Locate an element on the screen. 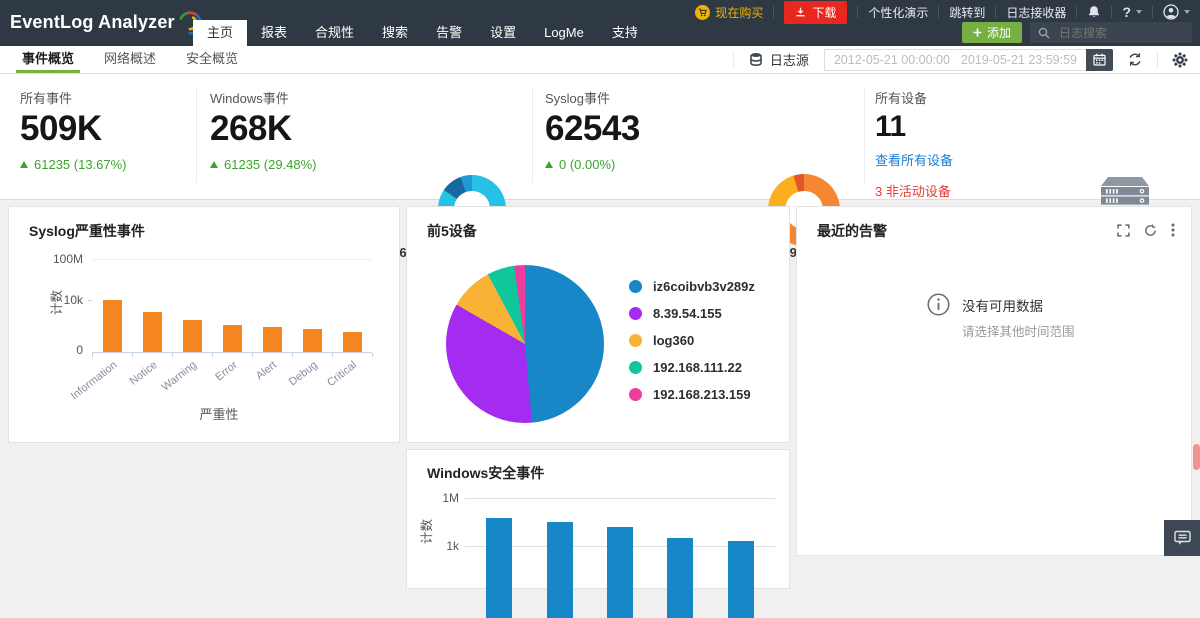  add-button: 添加 is located at coordinates (991, 32).